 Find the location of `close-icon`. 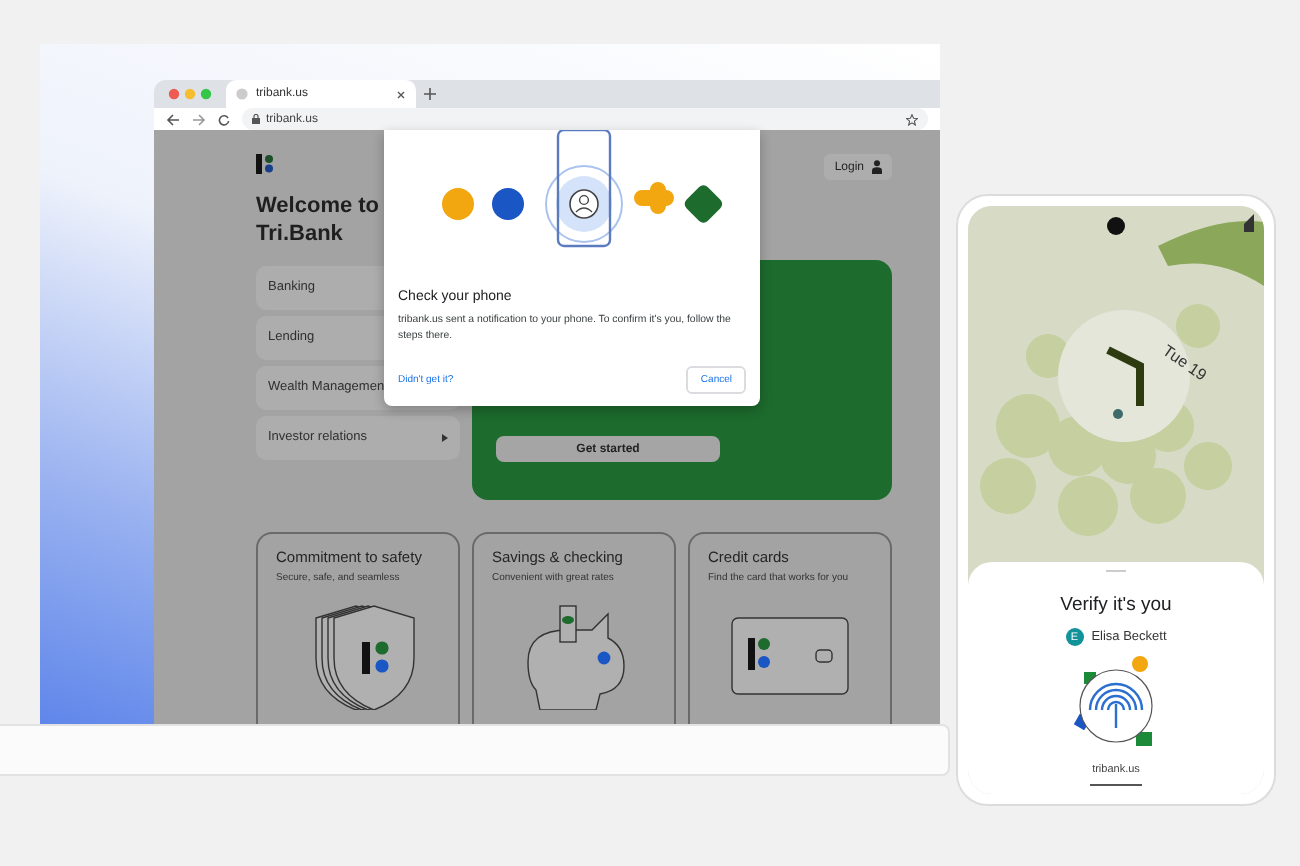

close-icon is located at coordinates (401, 94).